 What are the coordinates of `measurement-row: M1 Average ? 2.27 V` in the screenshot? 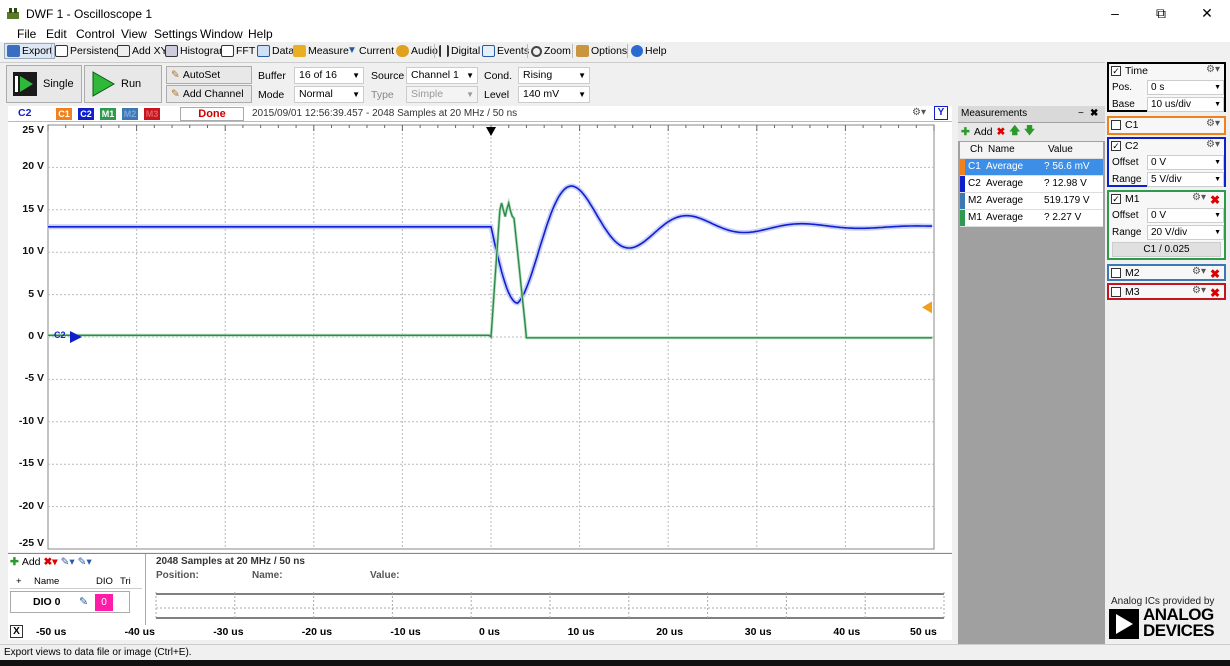 It's located at (1031, 218).